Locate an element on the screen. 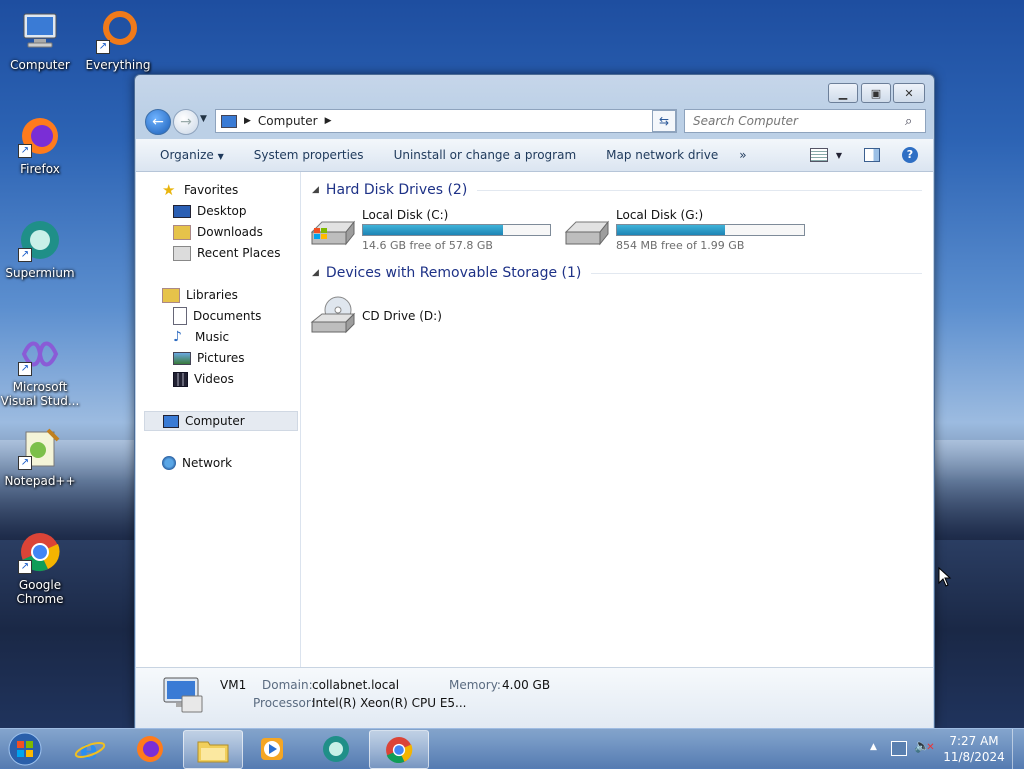  nav-pictures: Pictures is located at coordinates (209, 358).